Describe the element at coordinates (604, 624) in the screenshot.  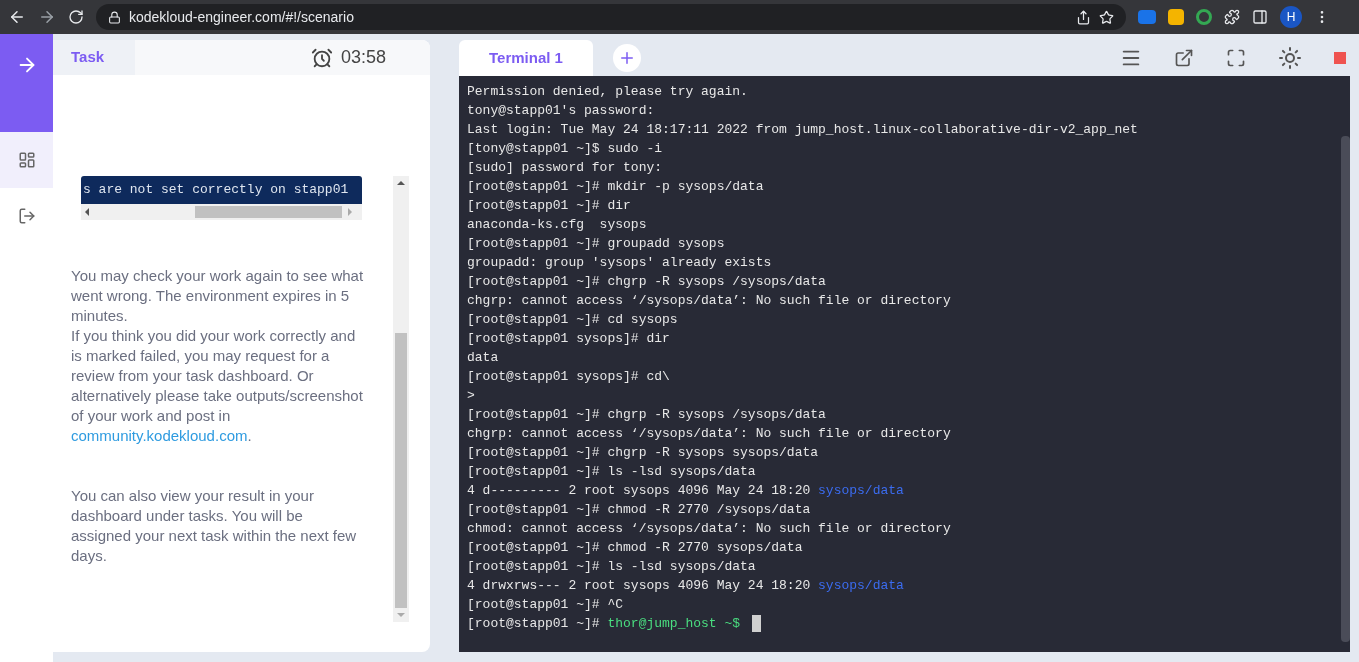
I see `terminal-line: [root@stapp01 ~]# thor@jump_host ~$` at that location.